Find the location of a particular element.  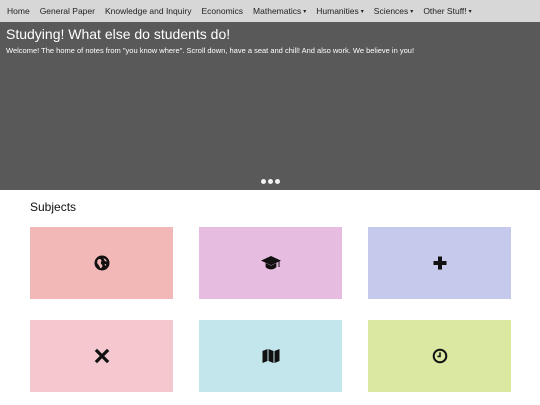

subject-tile-map is located at coordinates (270, 356).